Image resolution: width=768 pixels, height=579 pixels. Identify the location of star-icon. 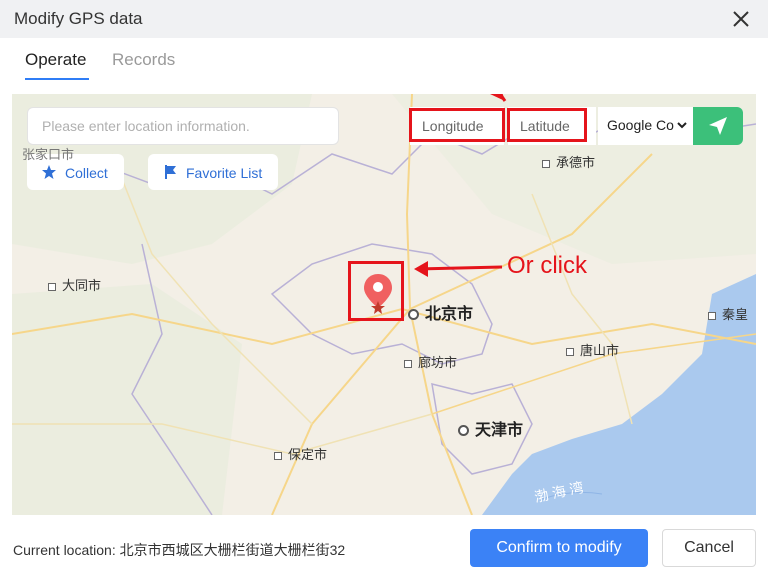
(49, 172).